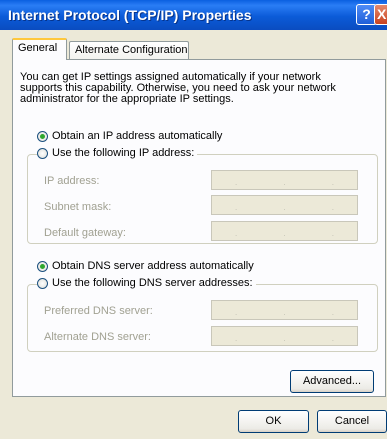 The height and width of the screenshot is (439, 387). What do you see at coordinates (39, 49) in the screenshot?
I see `tab-general: General` at bounding box center [39, 49].